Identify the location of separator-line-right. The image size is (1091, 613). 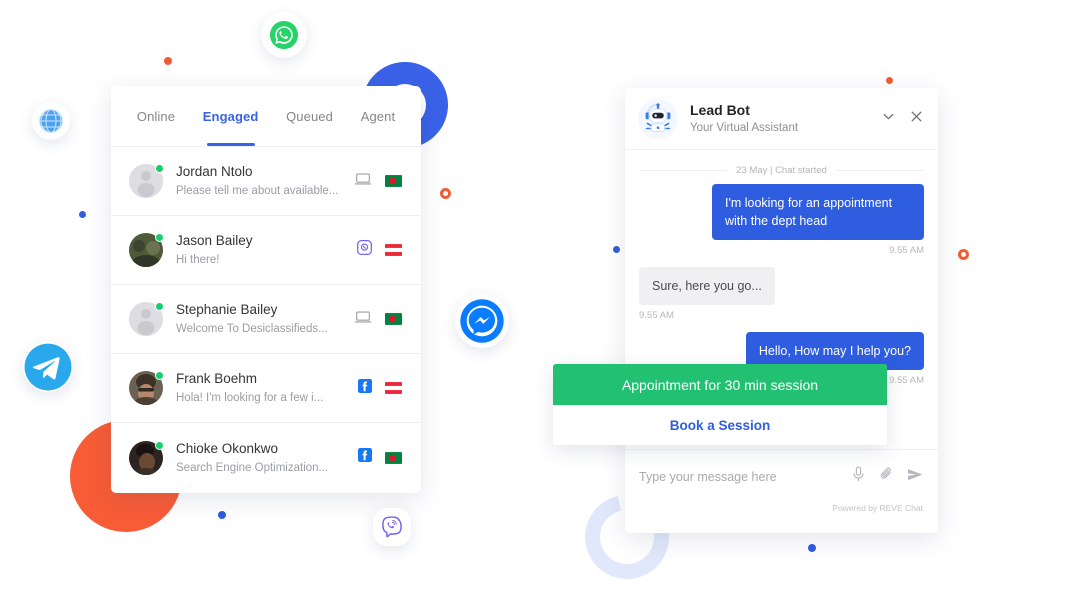
(879, 170).